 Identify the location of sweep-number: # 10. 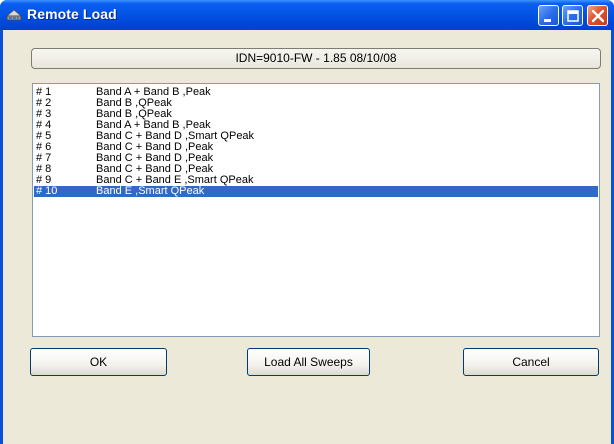
(47, 191).